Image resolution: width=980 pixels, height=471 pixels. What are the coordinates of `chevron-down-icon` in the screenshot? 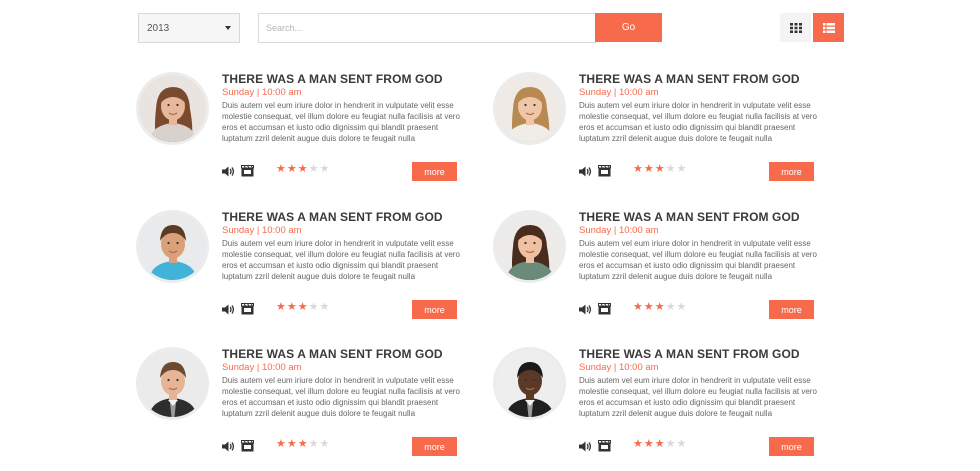 It's located at (228, 28).